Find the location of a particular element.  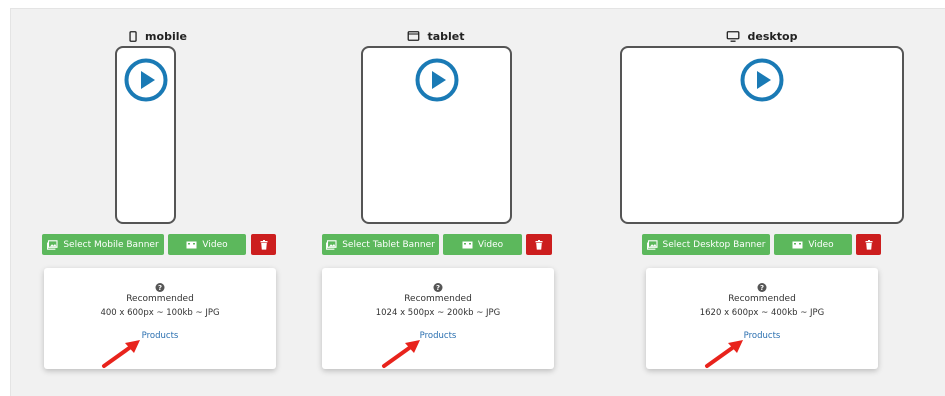

select-mobile-banner-button: Select Mobile Banner is located at coordinates (103, 244).